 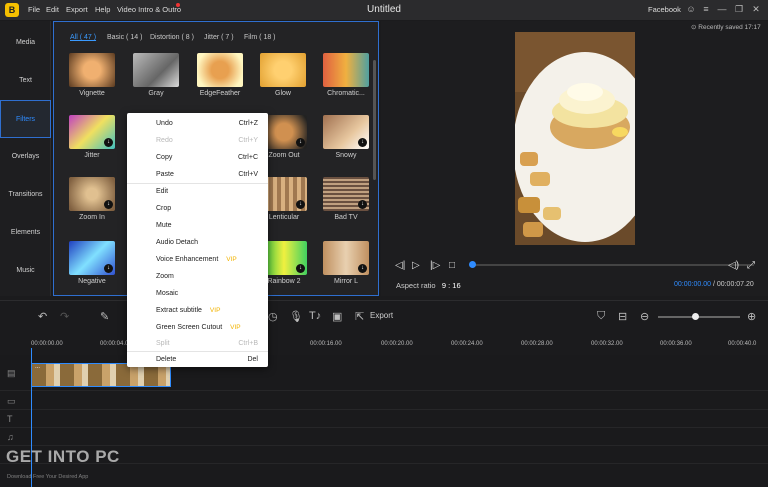 I want to click on filter-tile-zoom-in: ↓, so click(x=92, y=194).